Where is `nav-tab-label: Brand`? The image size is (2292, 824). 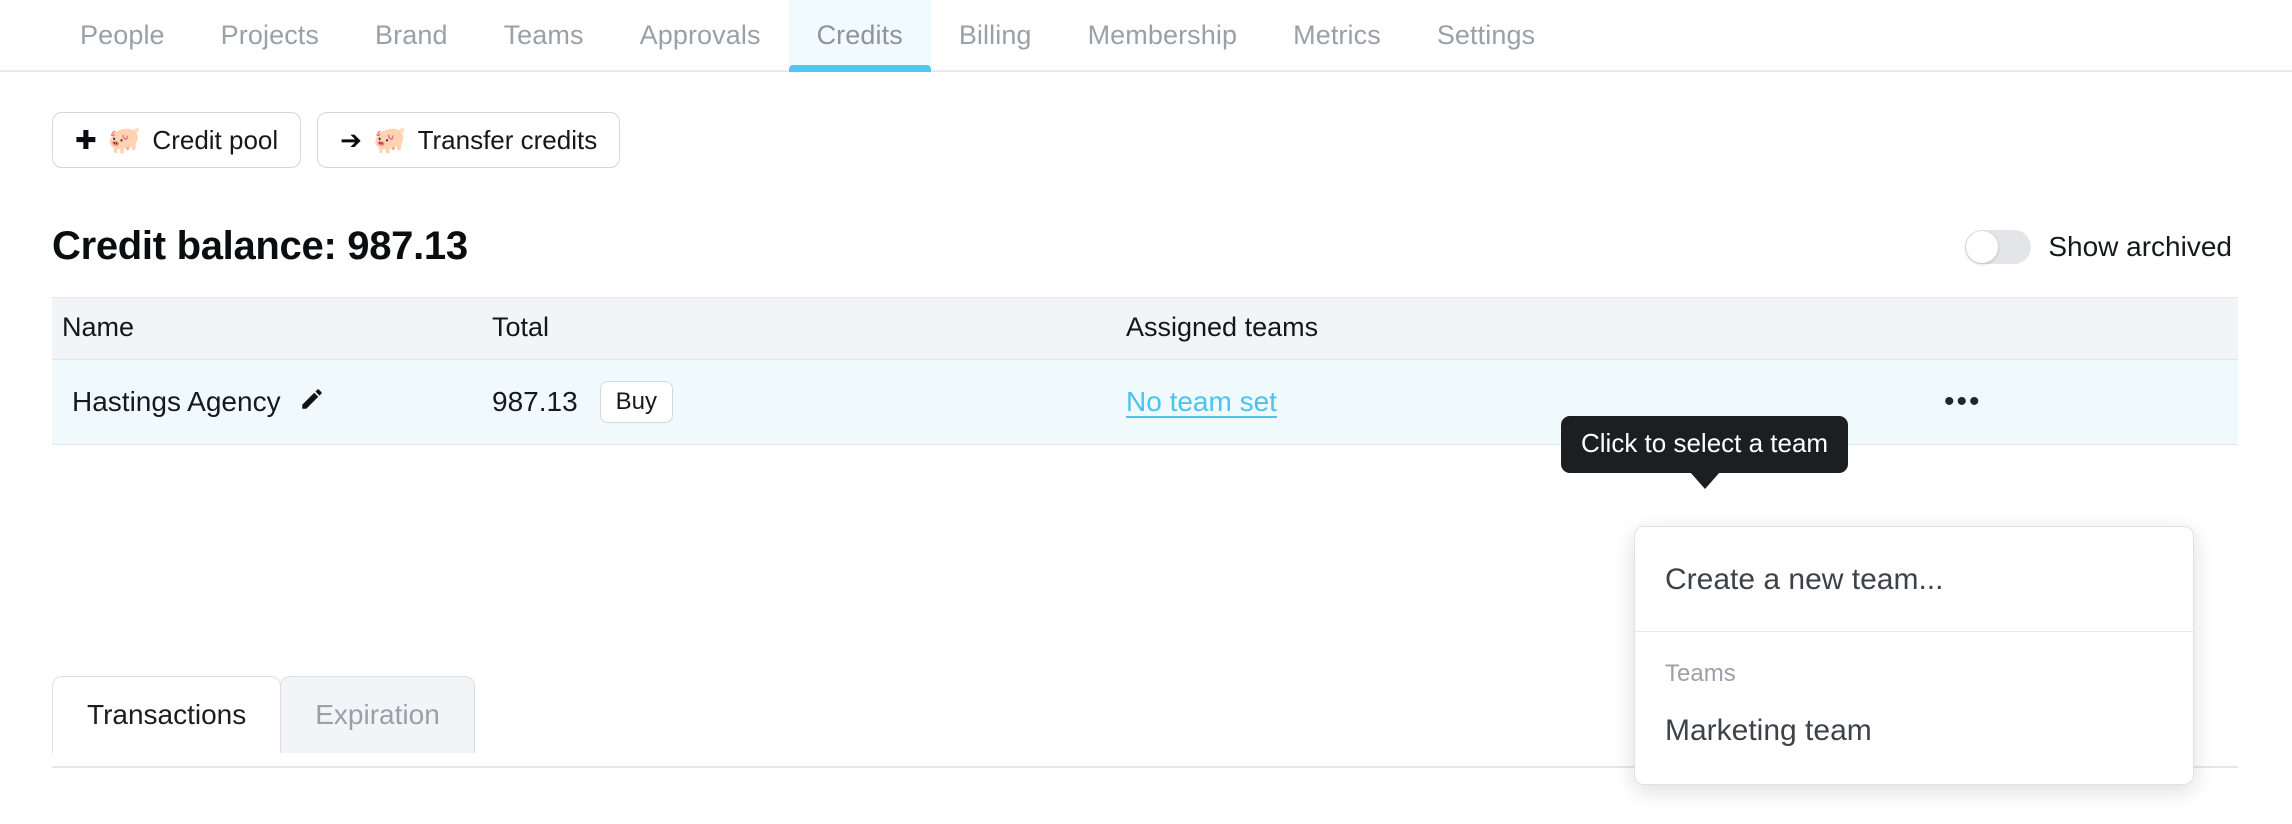
nav-tab-label: Brand is located at coordinates (411, 34).